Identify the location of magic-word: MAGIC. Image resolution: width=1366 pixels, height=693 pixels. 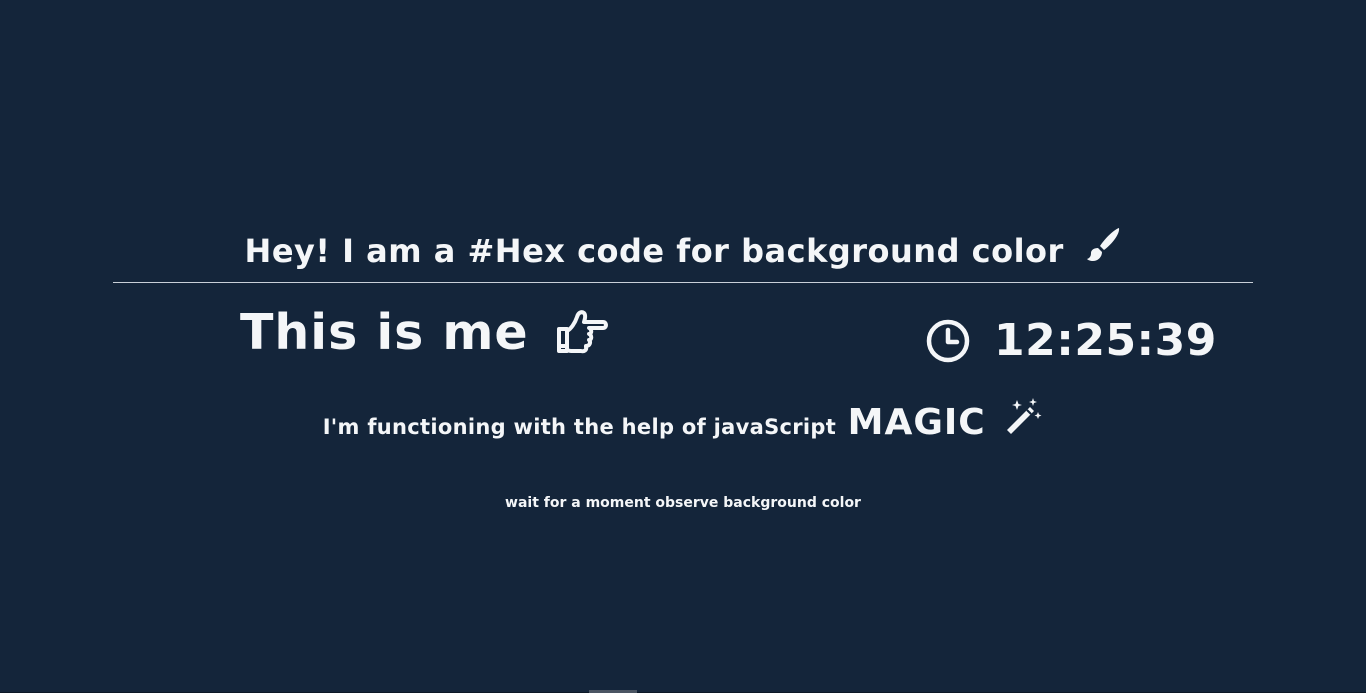
(916, 422).